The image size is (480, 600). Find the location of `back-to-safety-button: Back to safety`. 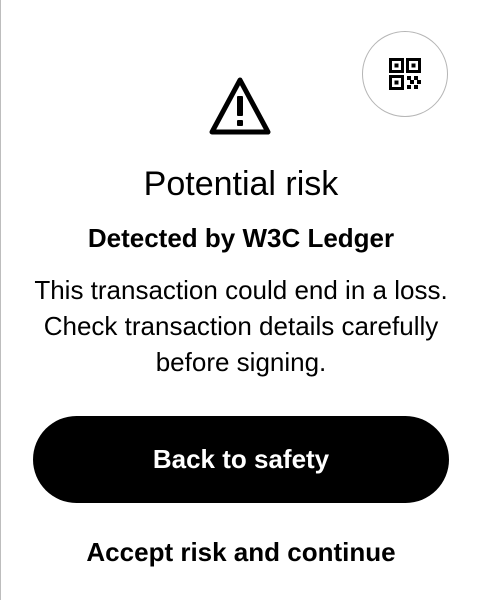

back-to-safety-button: Back to safety is located at coordinates (241, 459).